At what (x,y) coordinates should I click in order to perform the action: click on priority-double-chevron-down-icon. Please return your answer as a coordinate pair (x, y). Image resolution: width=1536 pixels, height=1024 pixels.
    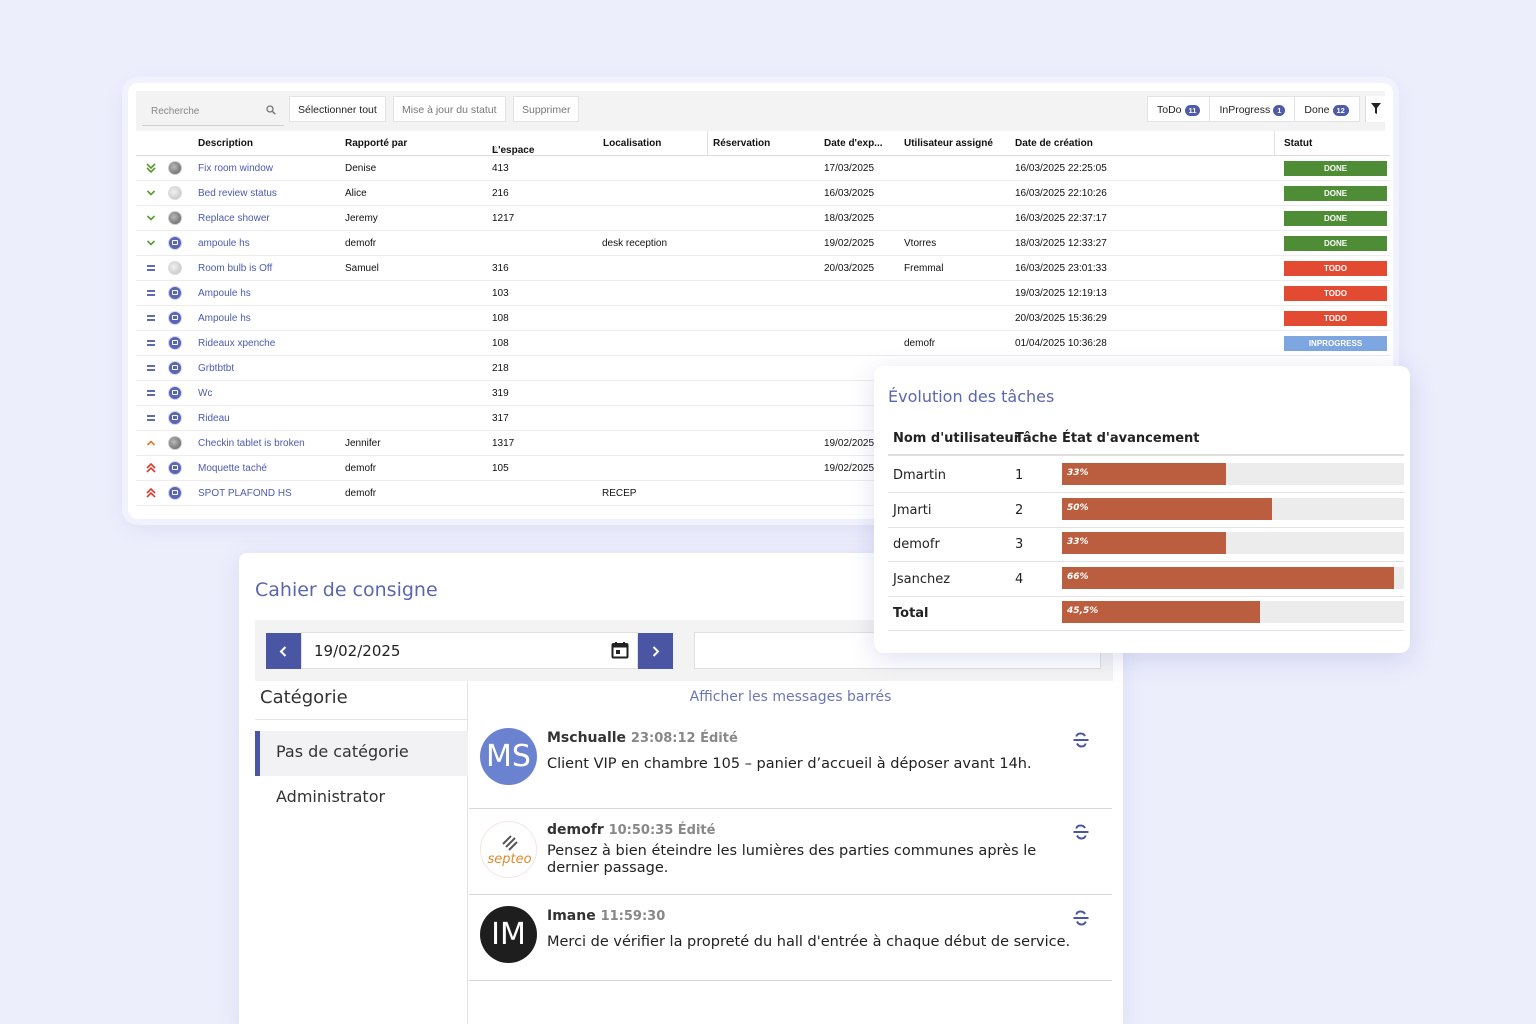
    Looking at the image, I should click on (151, 168).